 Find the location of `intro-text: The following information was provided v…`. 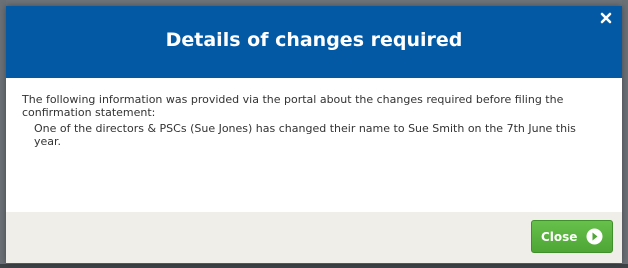

intro-text: The following information was provided v… is located at coordinates (293, 106).